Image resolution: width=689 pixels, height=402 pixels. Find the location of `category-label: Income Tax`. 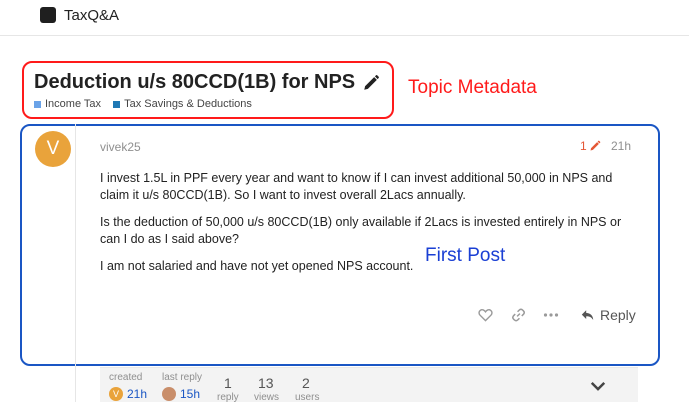

category-label: Income Tax is located at coordinates (73, 104).